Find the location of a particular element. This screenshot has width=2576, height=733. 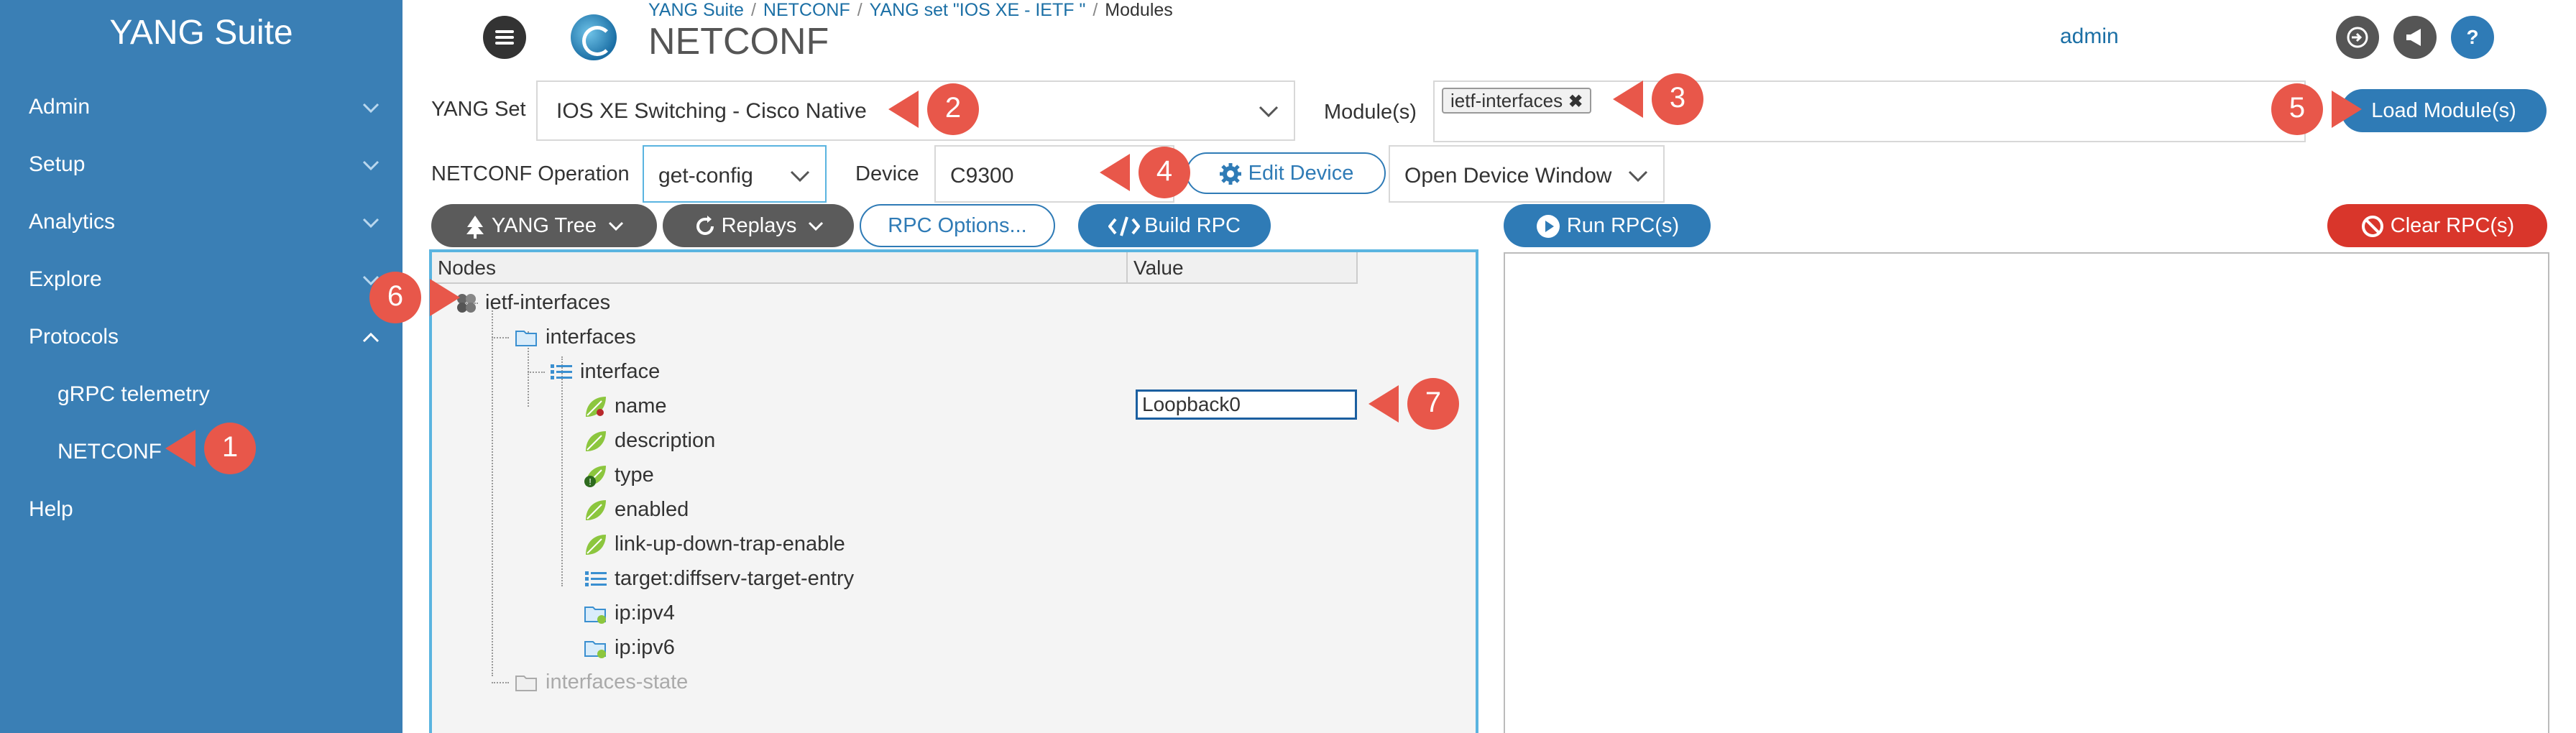

callout-marker: 1 is located at coordinates (216, 448).